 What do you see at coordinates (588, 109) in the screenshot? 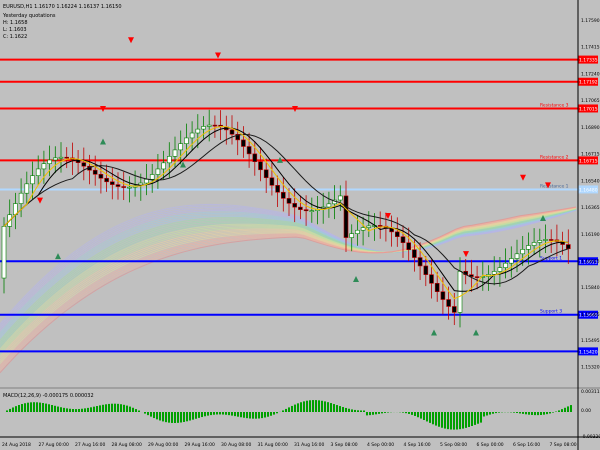
I see `red-level-3-badge-text: 1.17015` at bounding box center [588, 109].